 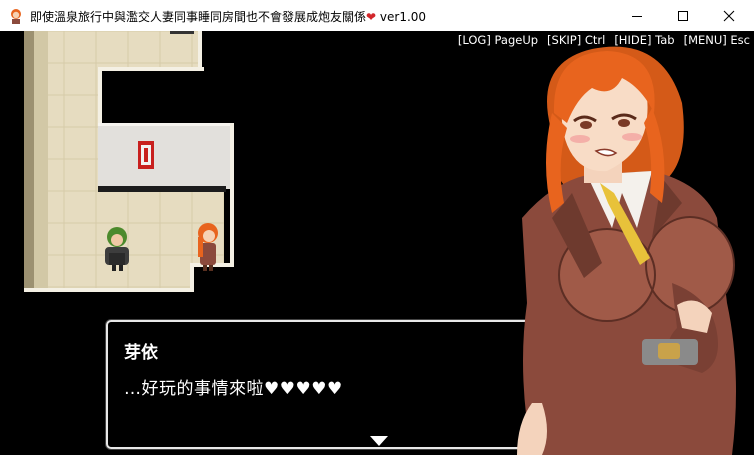 What do you see at coordinates (403, 17) in the screenshot?
I see `version-label: ver1.00` at bounding box center [403, 17].